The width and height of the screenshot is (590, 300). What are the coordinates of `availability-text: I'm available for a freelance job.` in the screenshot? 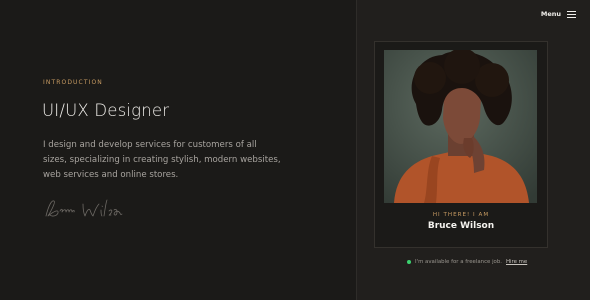 It's located at (458, 262).